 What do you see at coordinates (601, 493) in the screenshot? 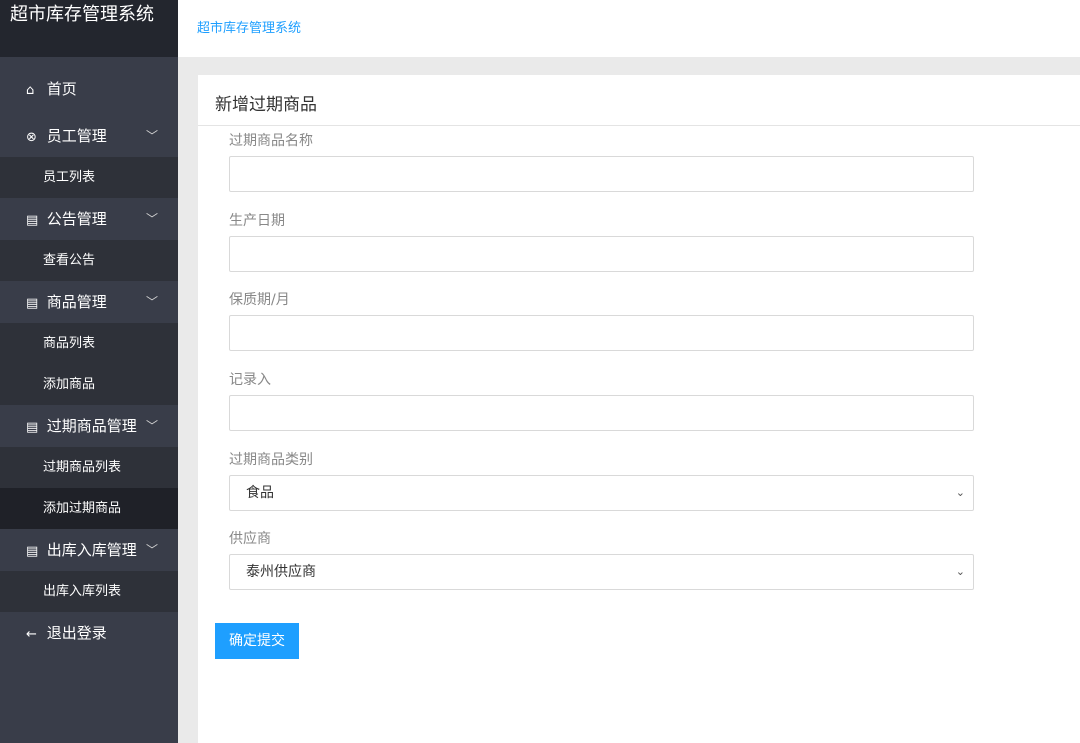
I see `category-select: 食品 ⌄` at bounding box center [601, 493].